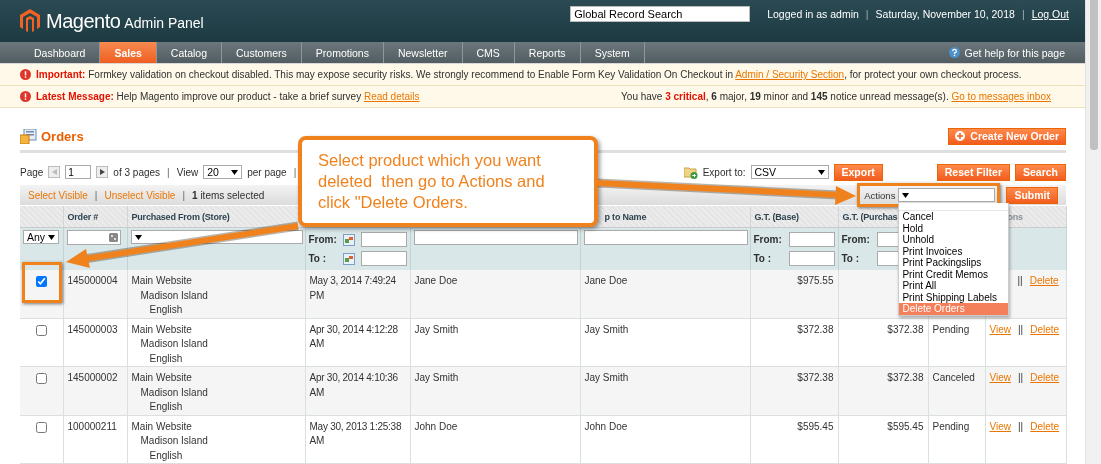 The image size is (1101, 464). I want to click on date-cell: May 3, 2014 7:49:24 PM, so click(357, 294).